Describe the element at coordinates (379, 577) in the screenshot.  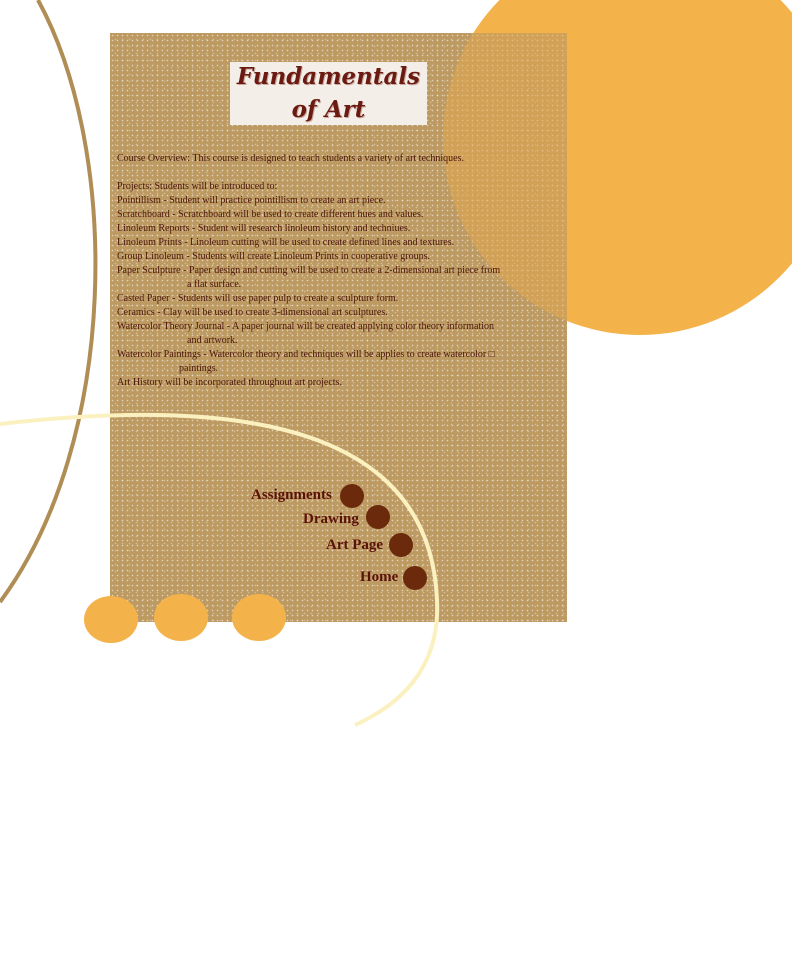
I see `nav-home-link: Home` at that location.